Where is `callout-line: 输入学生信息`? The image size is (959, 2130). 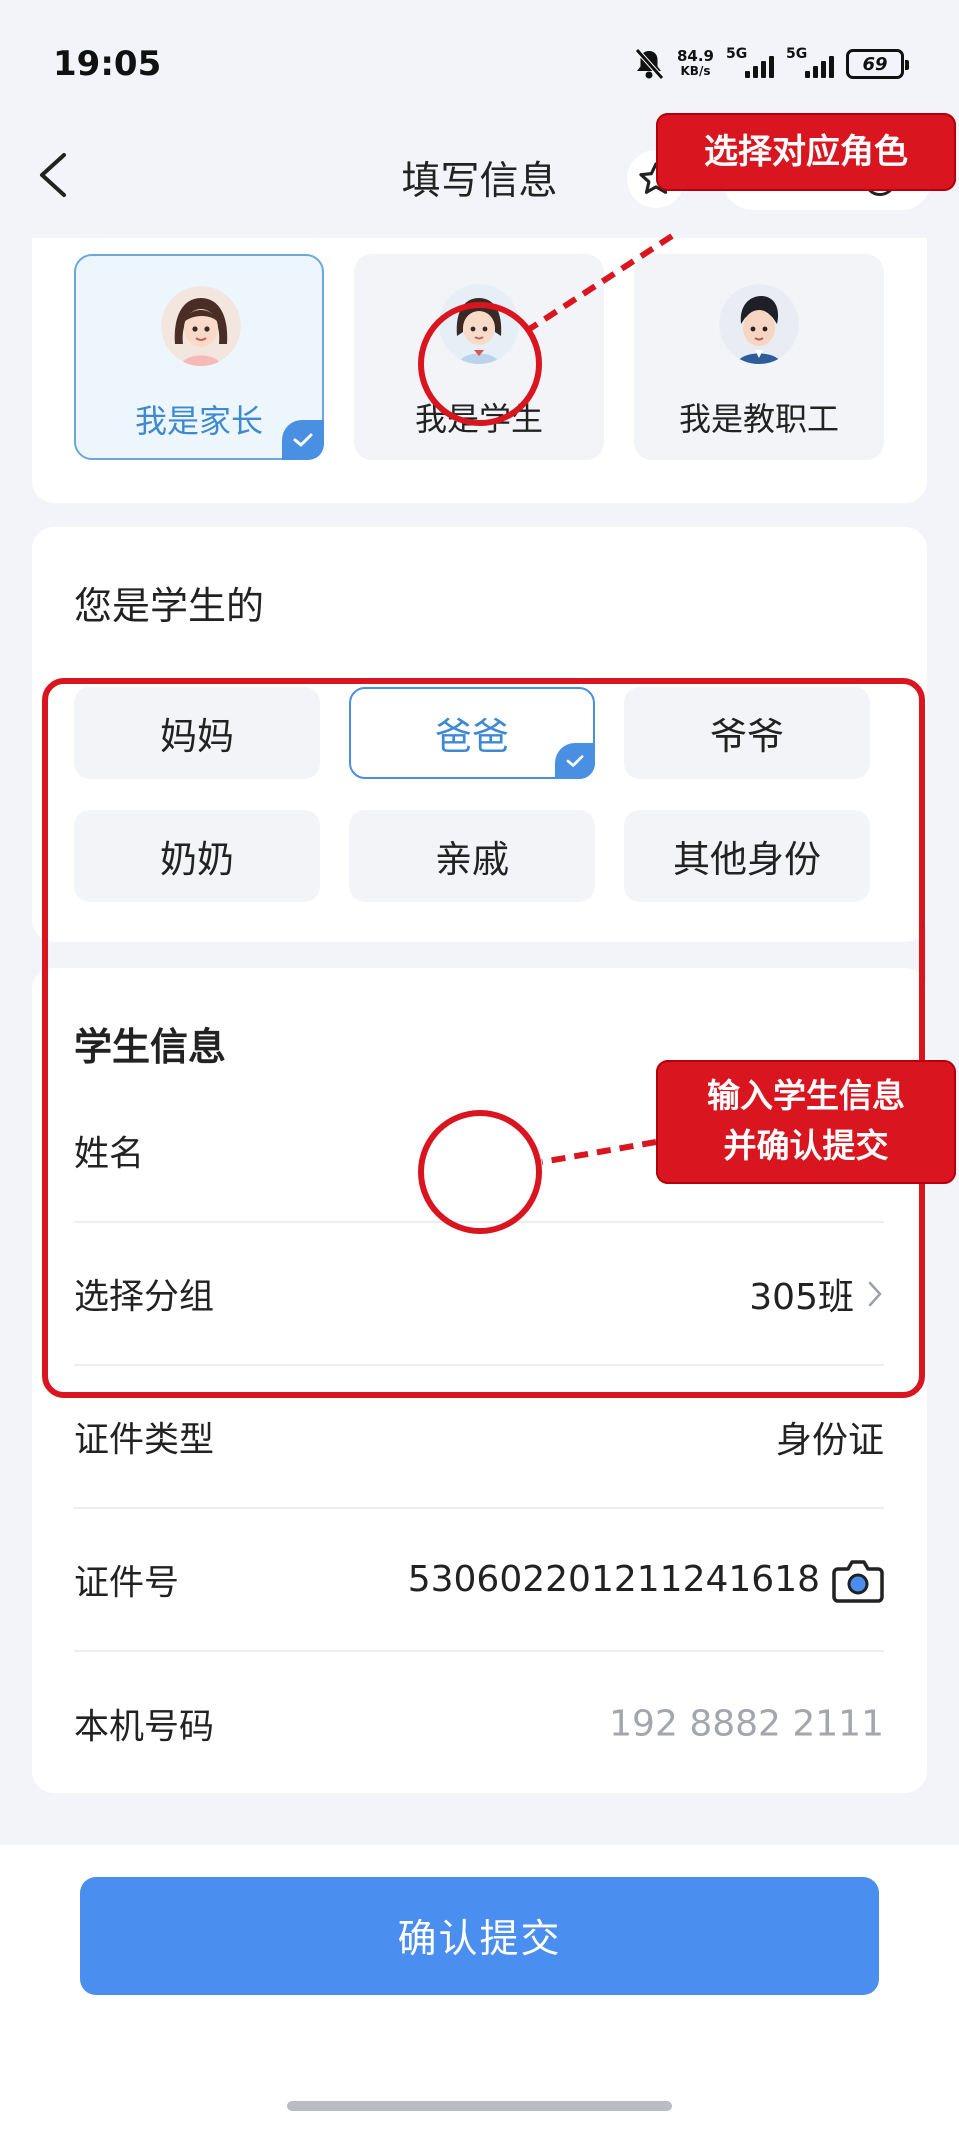
callout-line: 输入学生信息 is located at coordinates (806, 1095).